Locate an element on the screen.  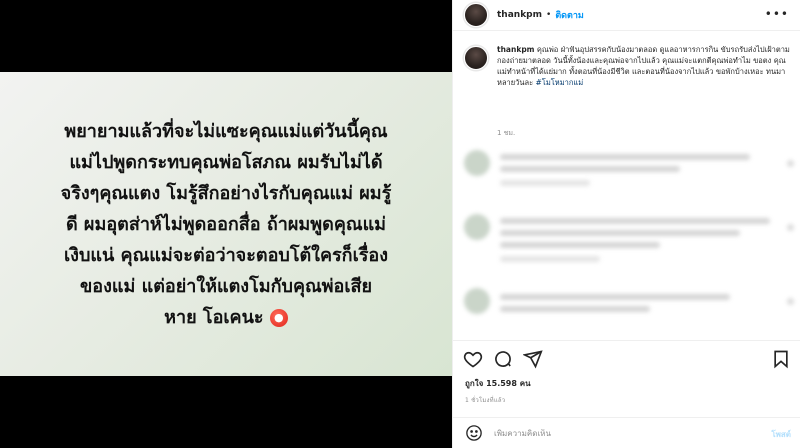
header-username: thankpm is located at coordinates (519, 15).